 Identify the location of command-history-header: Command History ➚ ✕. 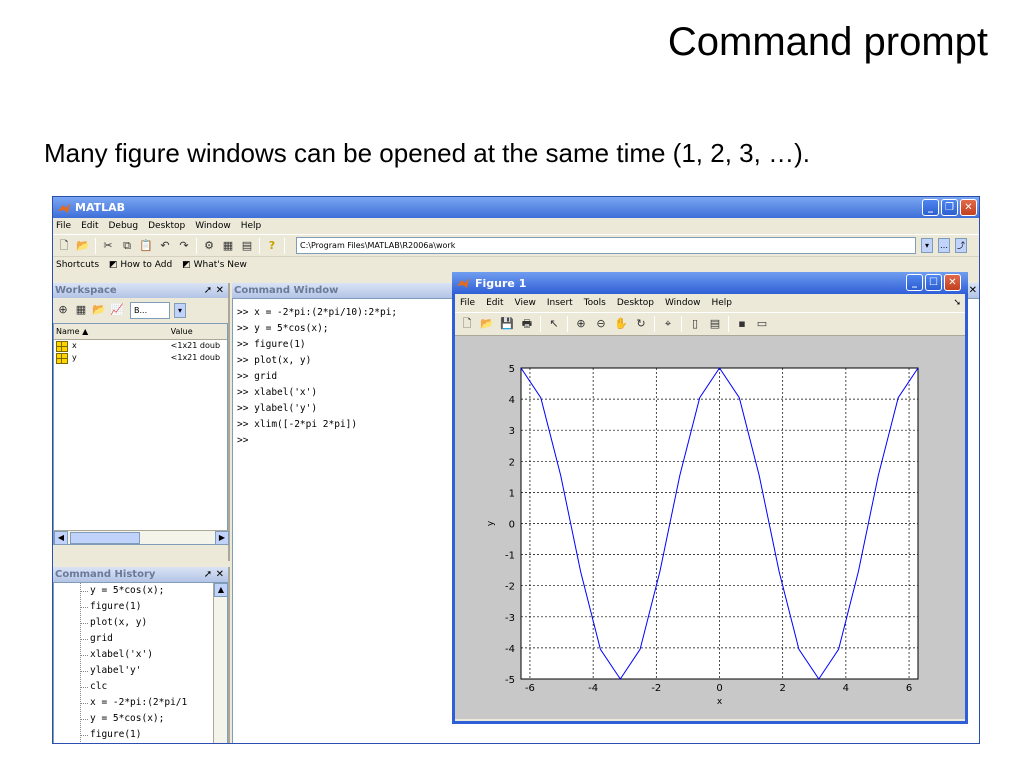
(140, 574).